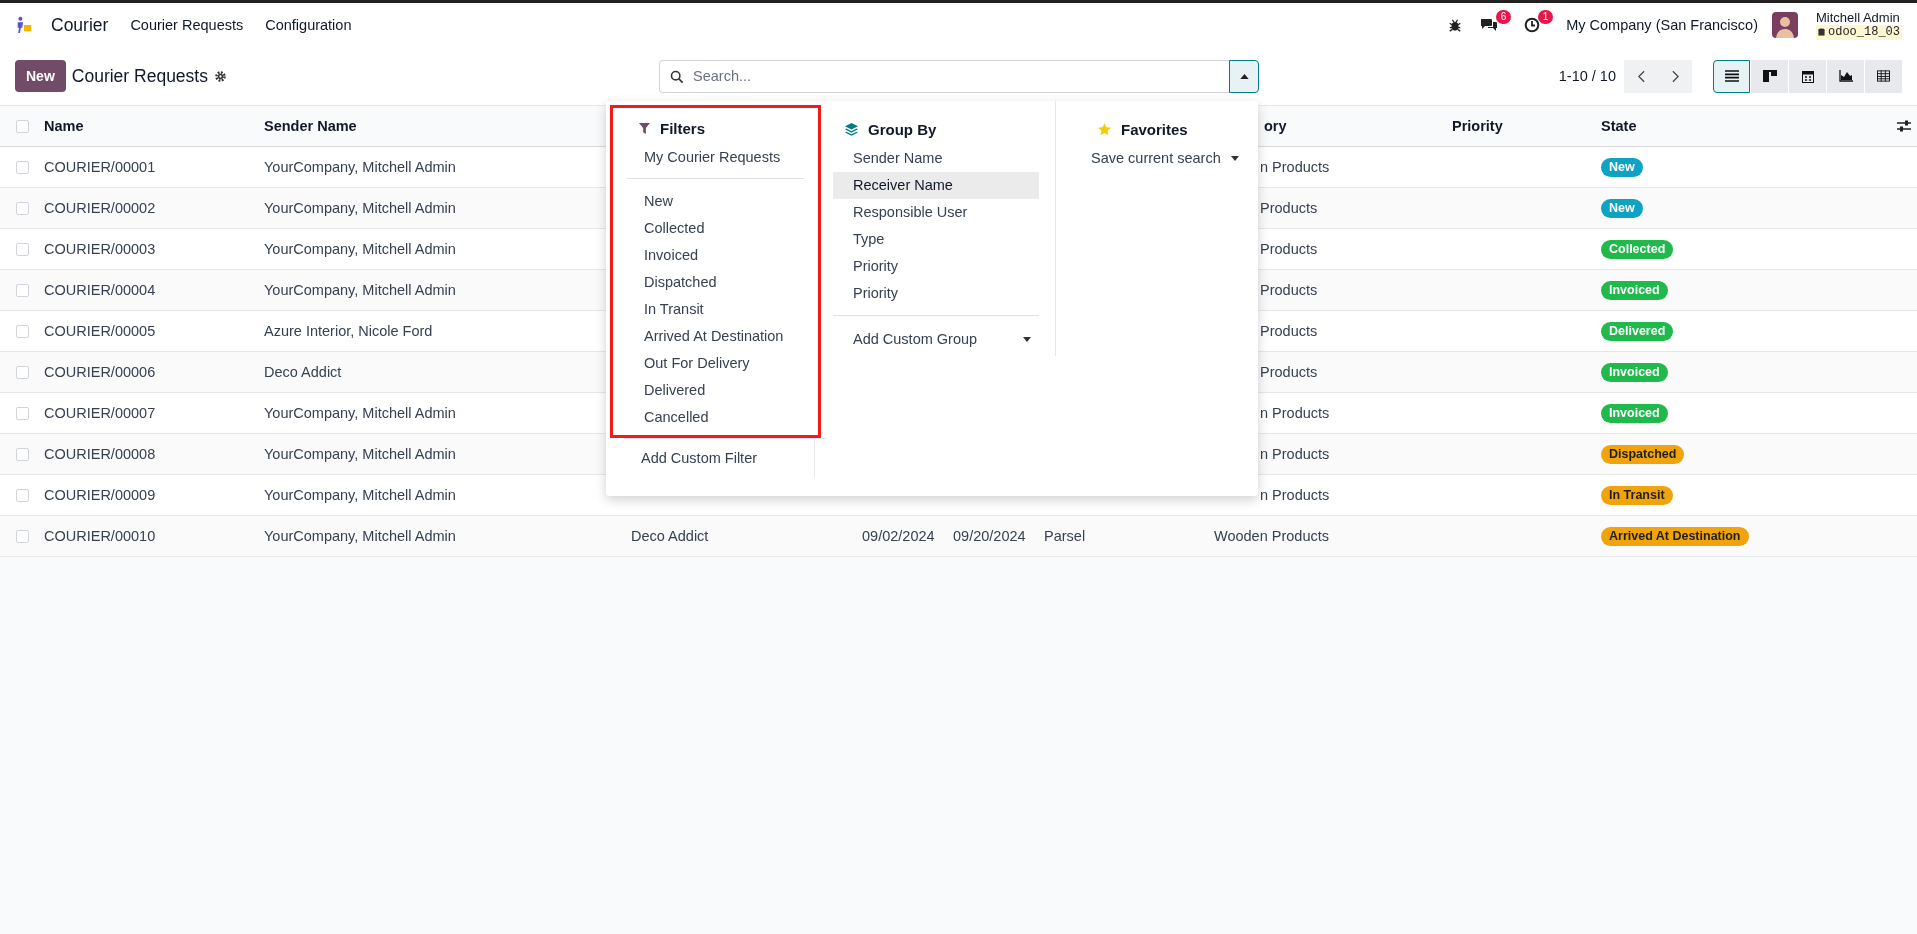  I want to click on filter-option: Delivered, so click(715, 390).